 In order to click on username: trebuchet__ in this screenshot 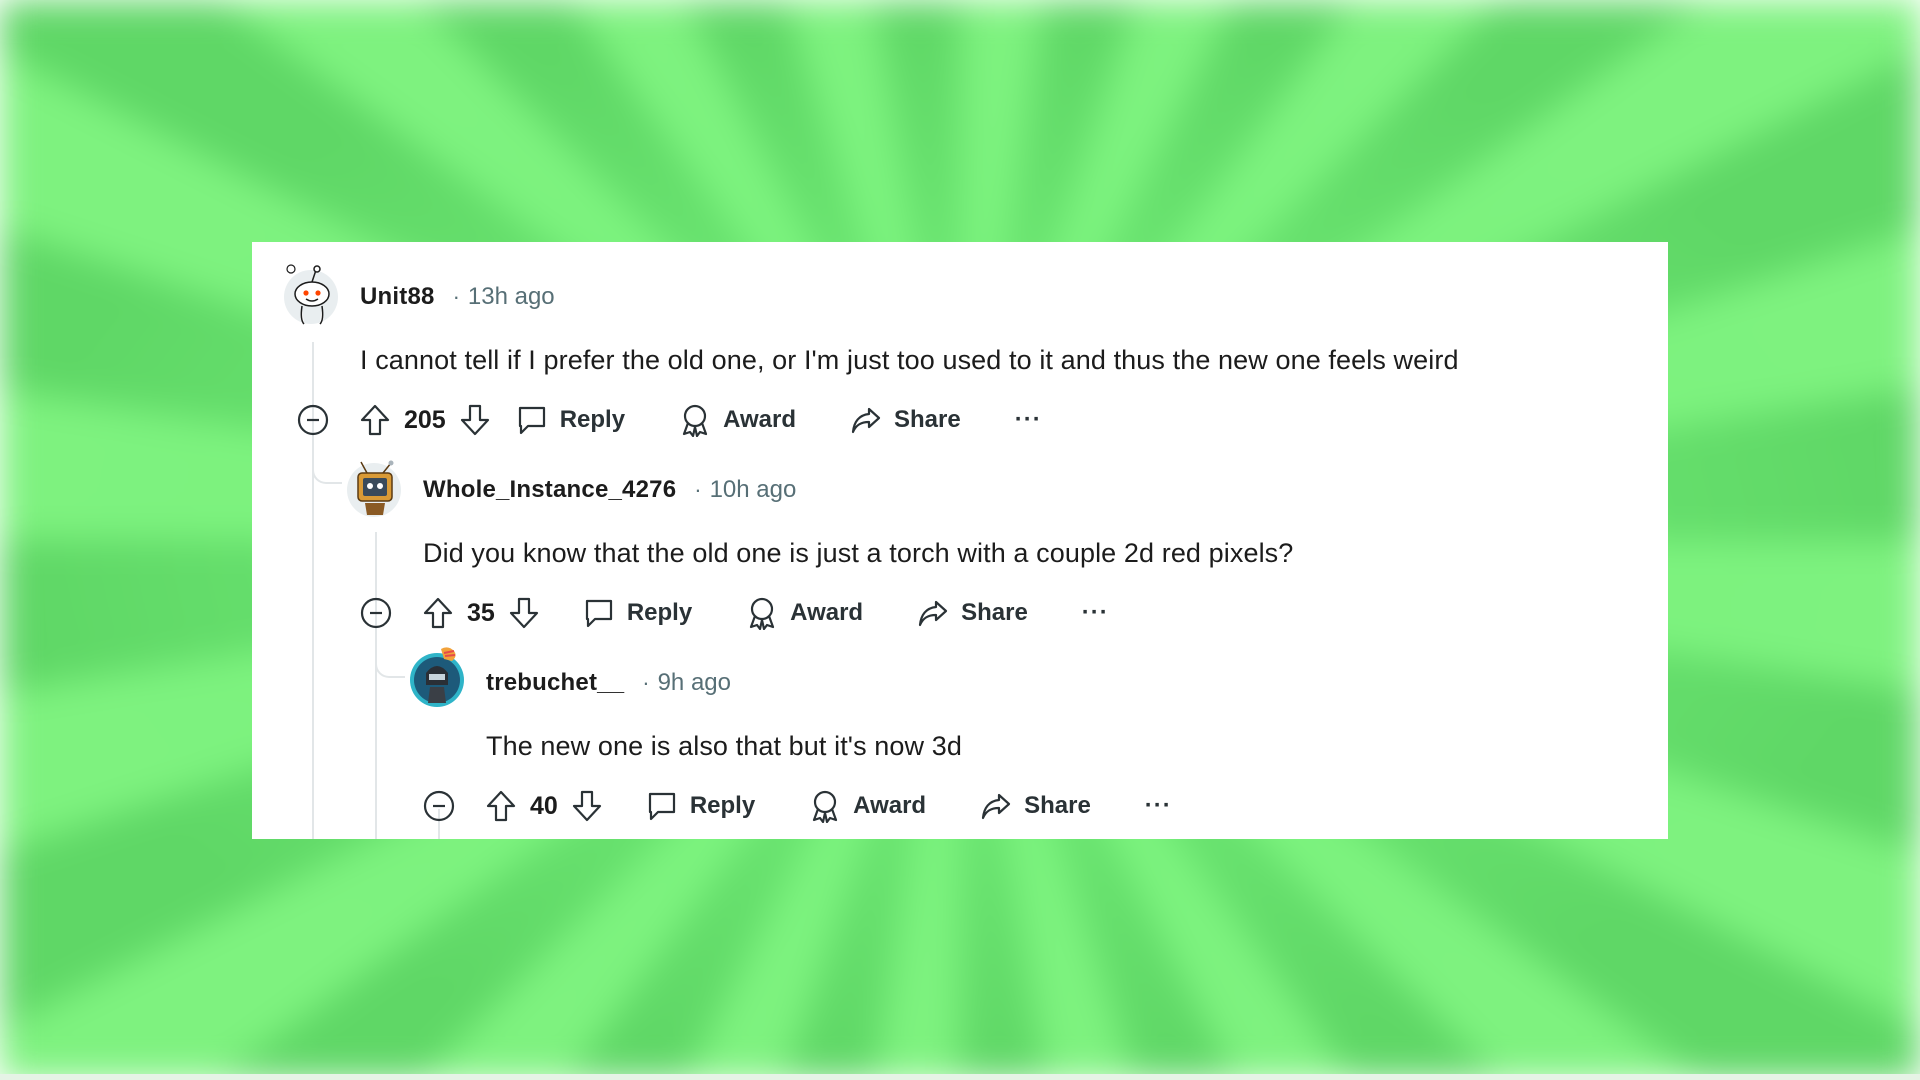, I will do `click(555, 683)`.